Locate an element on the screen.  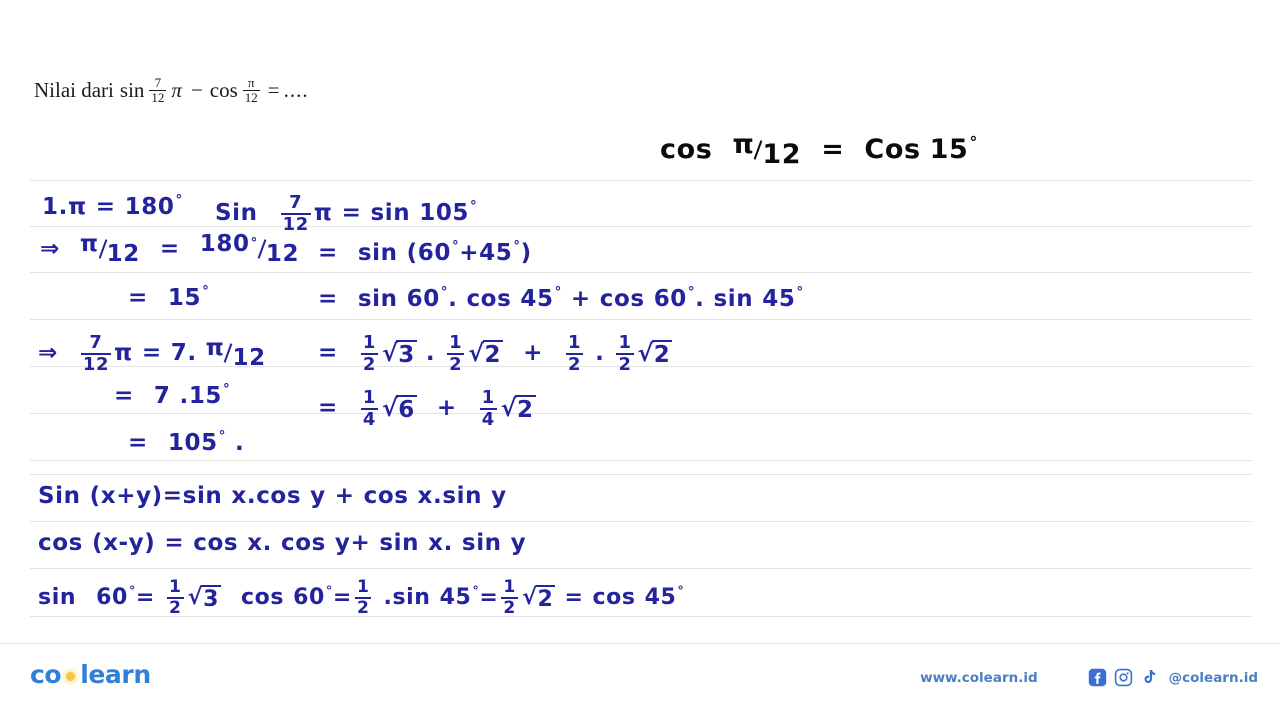
fraction-numerator: 7 is located at coordinates (96, 342).